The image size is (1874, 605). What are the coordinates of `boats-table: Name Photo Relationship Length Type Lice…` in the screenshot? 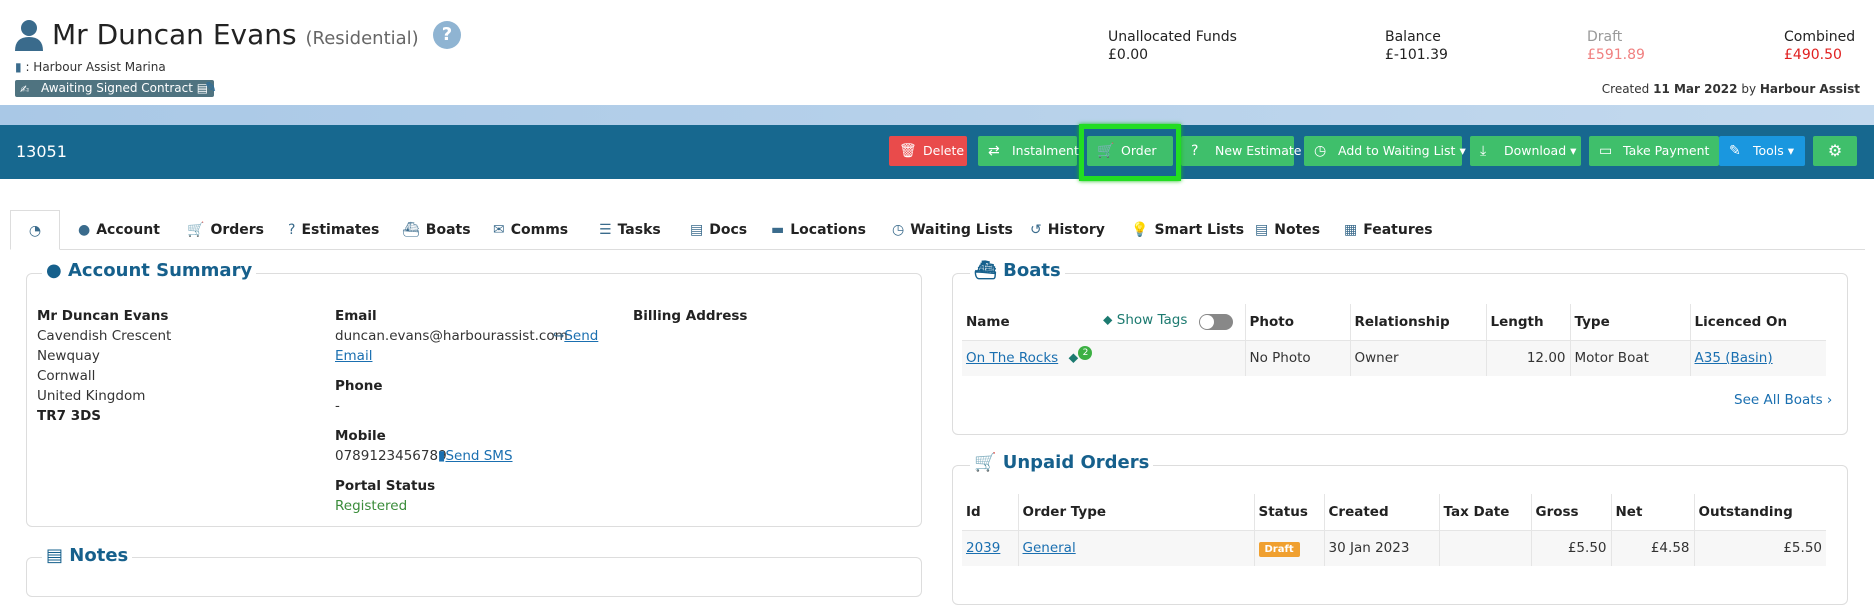 It's located at (1394, 340).